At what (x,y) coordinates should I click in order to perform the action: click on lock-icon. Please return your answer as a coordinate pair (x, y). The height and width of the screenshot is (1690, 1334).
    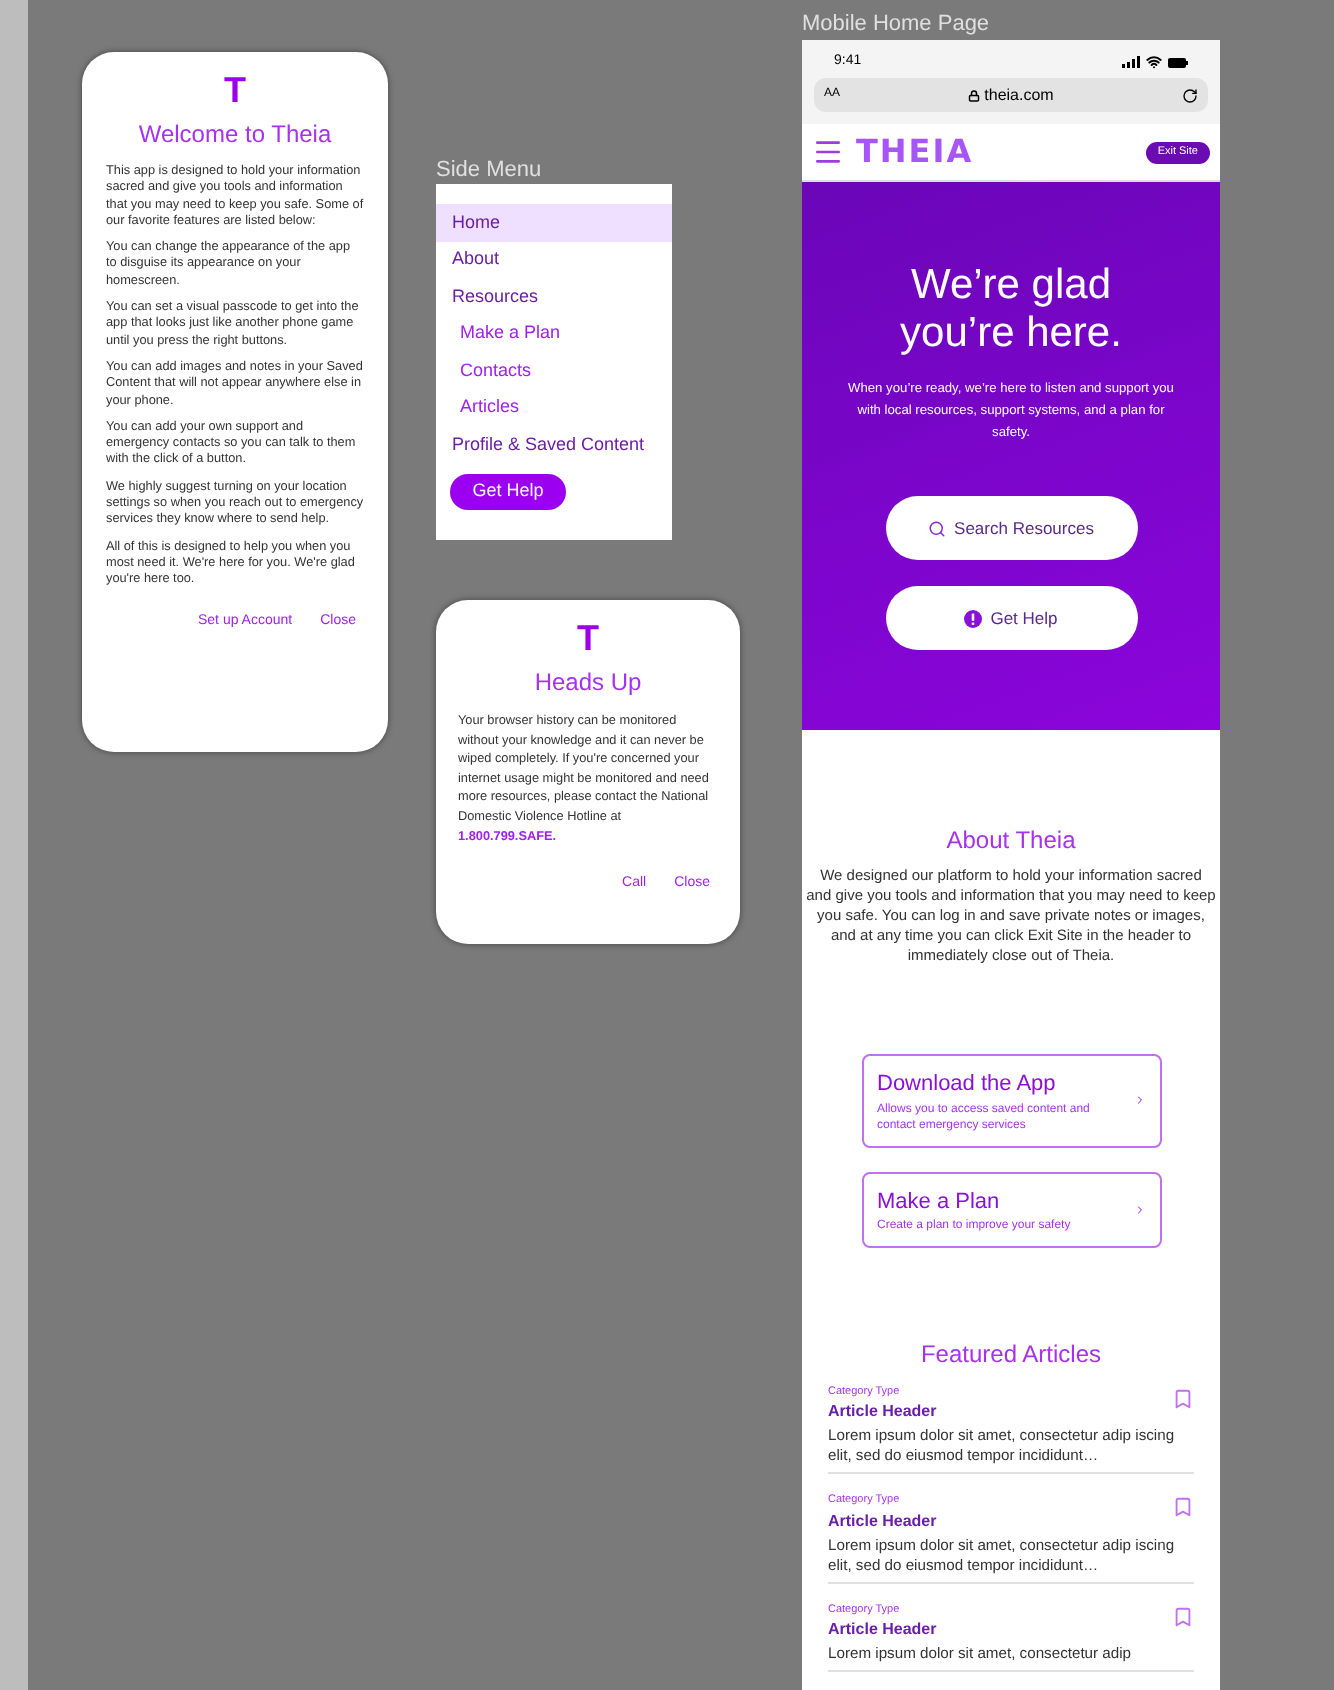
    Looking at the image, I should click on (974, 95).